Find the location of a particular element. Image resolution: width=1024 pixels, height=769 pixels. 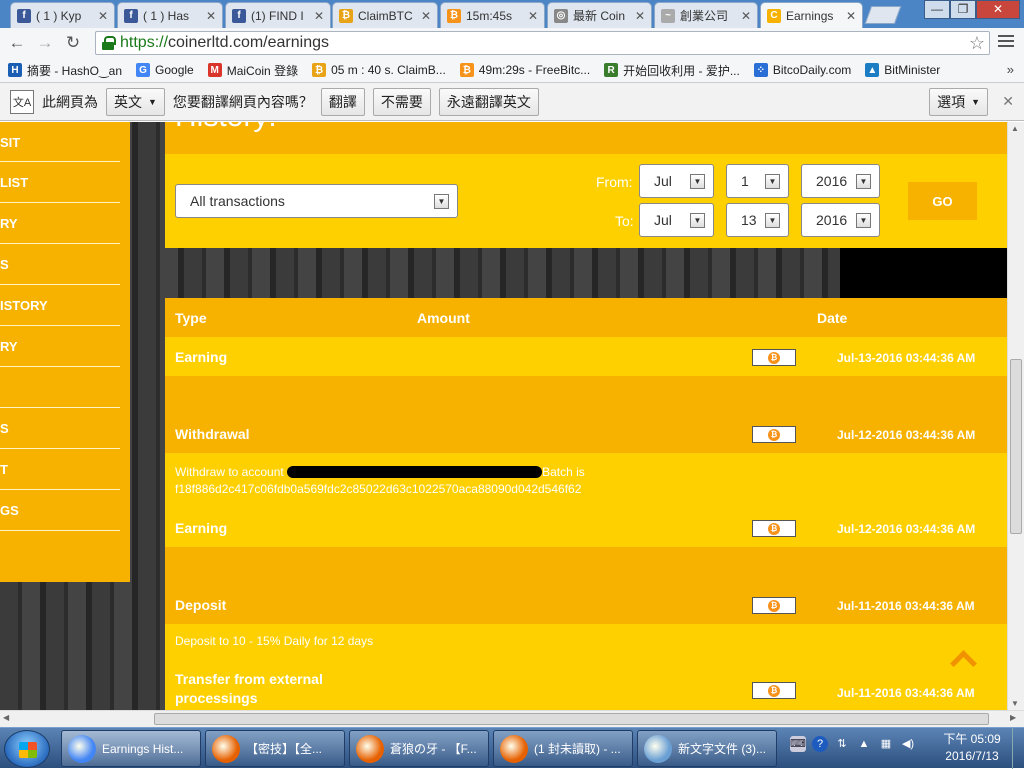

forward-arrow-icon: → is located at coordinates (45, 43).